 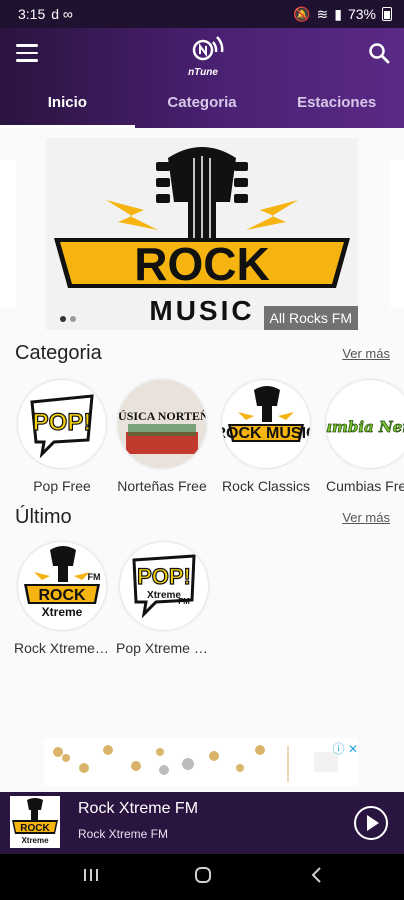 I want to click on station-item-rock-xtreme: ROCK Xtreme FM Rock Xtreme FM, so click(x=62, y=599).